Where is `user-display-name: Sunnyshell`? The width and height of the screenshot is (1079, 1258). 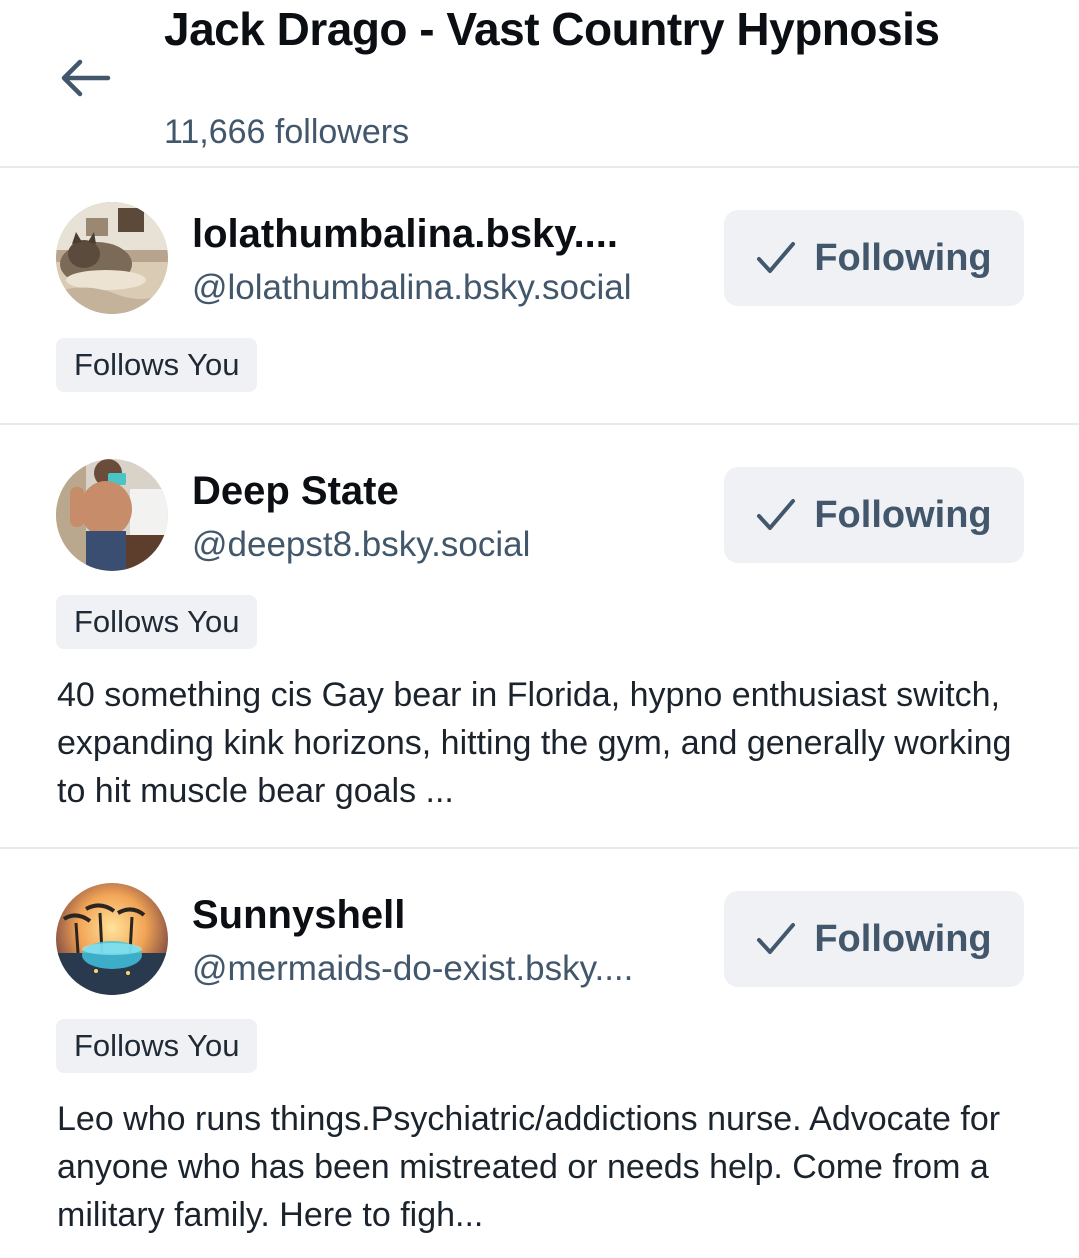 user-display-name: Sunnyshell is located at coordinates (299, 915).